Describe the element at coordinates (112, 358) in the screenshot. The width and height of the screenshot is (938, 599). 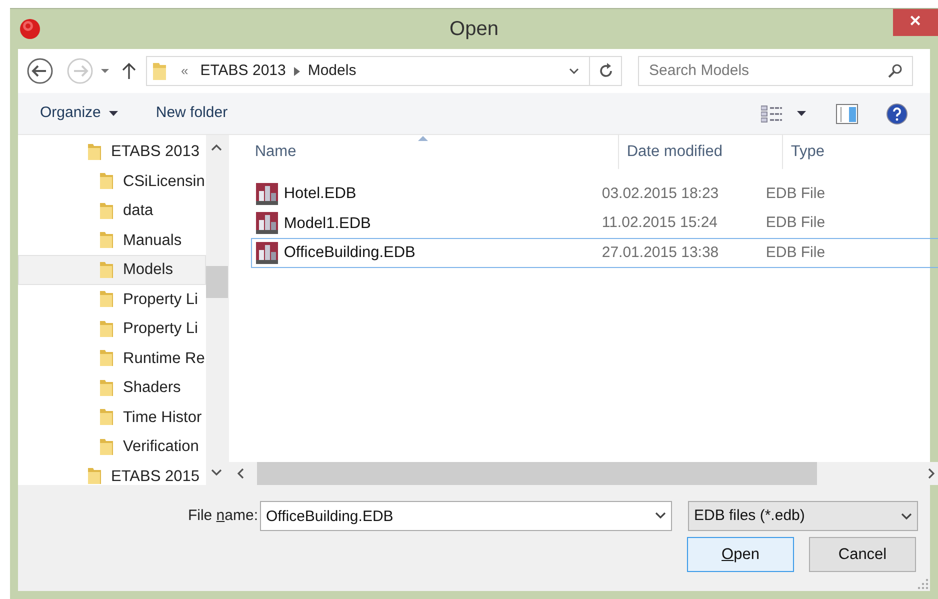
I see `folder-tree-item: Runtime Re` at that location.